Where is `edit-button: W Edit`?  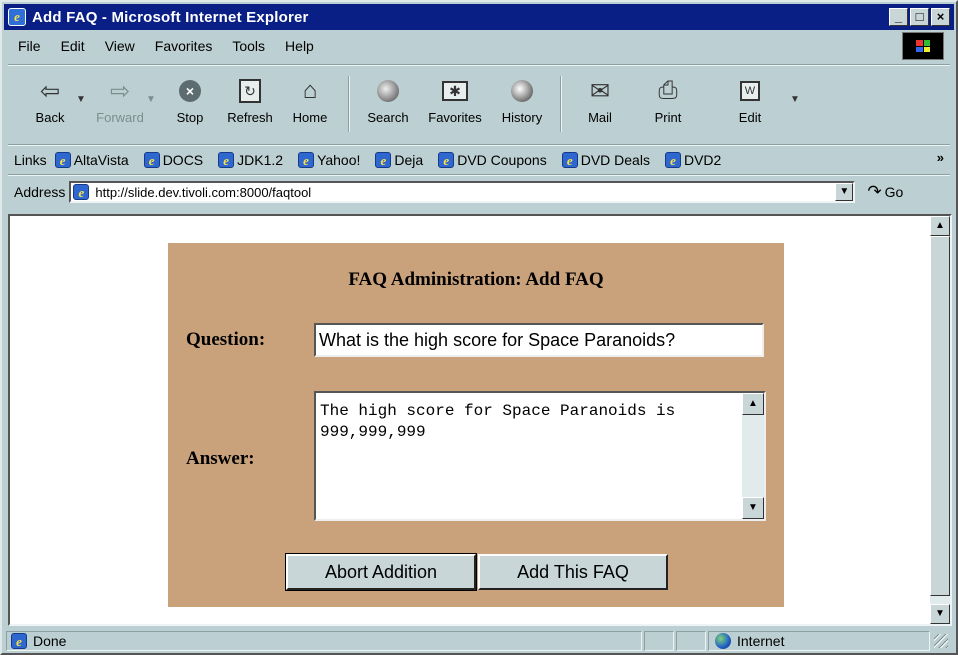
edit-button: W Edit is located at coordinates (750, 98).